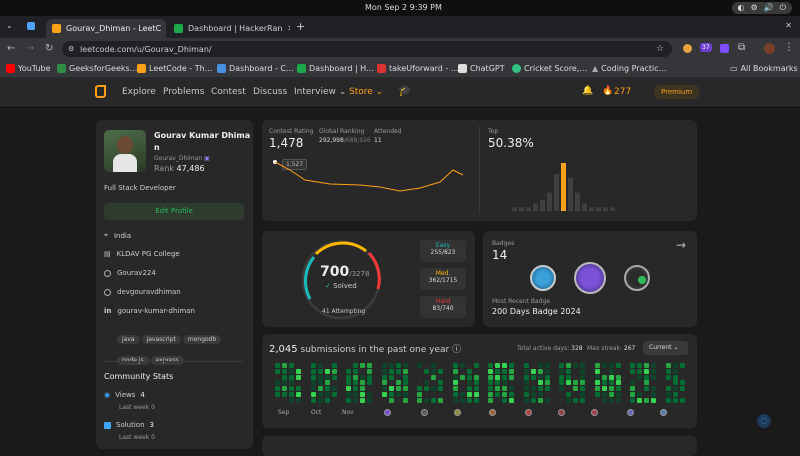 Image resolution: width=800 pixels, height=456 pixels. Describe the element at coordinates (637, 278) in the screenshot. I see `badge-icon` at that location.